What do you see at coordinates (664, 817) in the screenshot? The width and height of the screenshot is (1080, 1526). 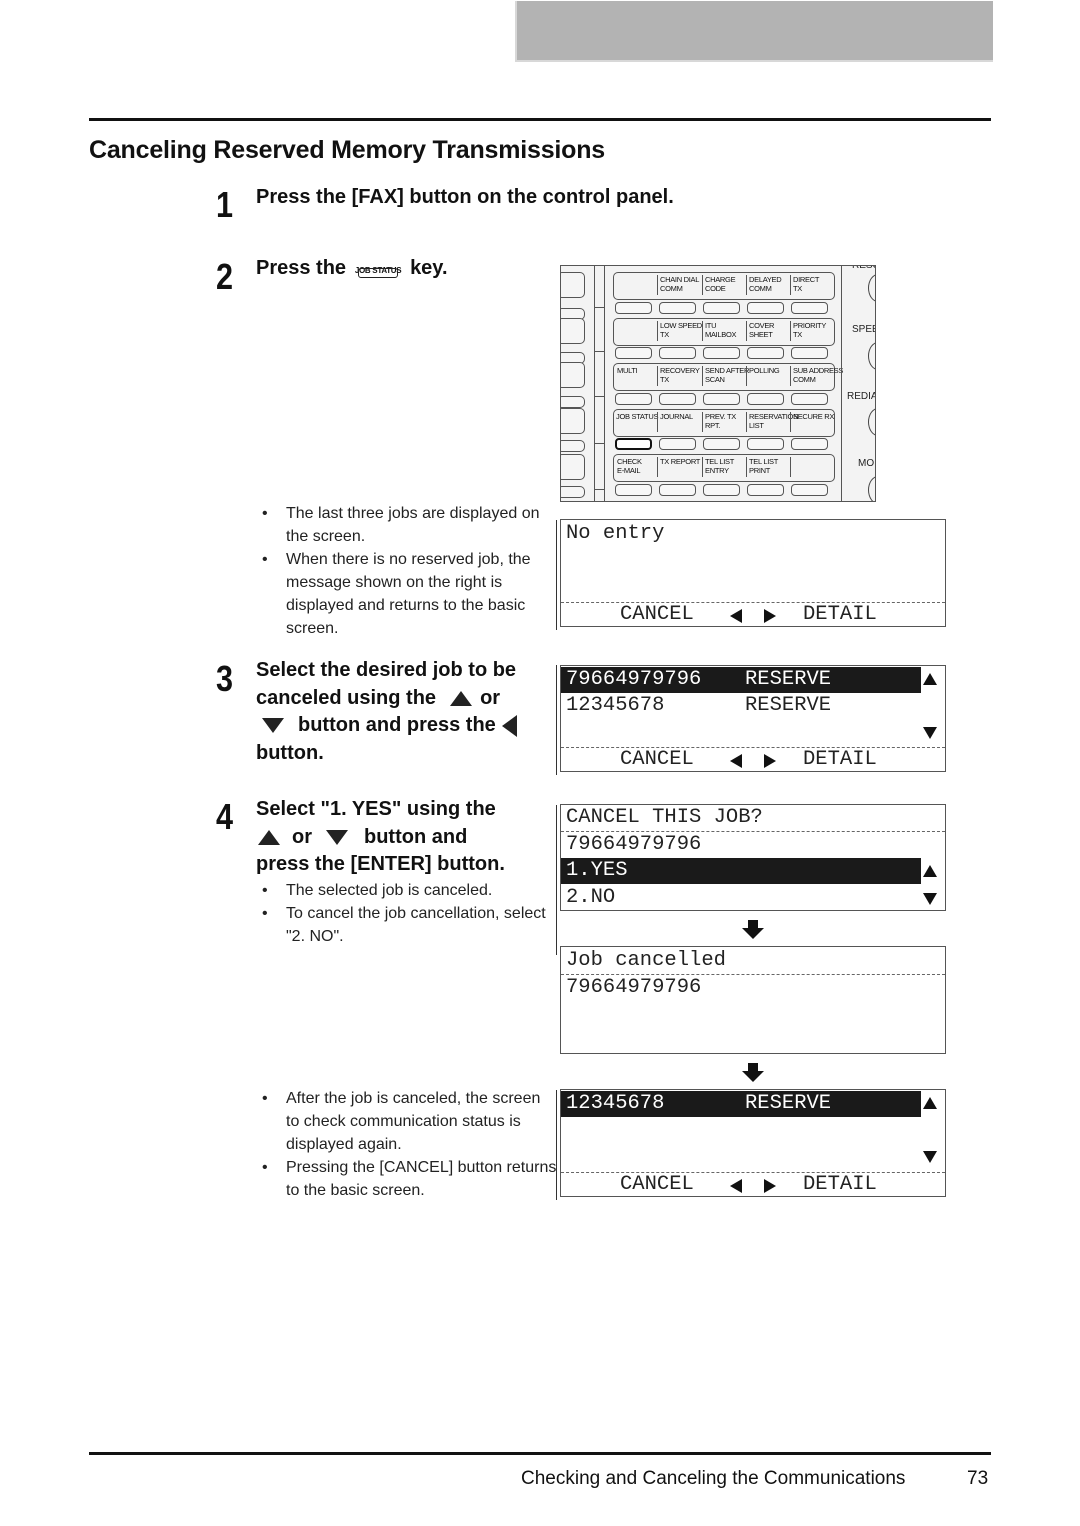 I see `confirm-title: CANCEL THIS JOB?` at bounding box center [664, 817].